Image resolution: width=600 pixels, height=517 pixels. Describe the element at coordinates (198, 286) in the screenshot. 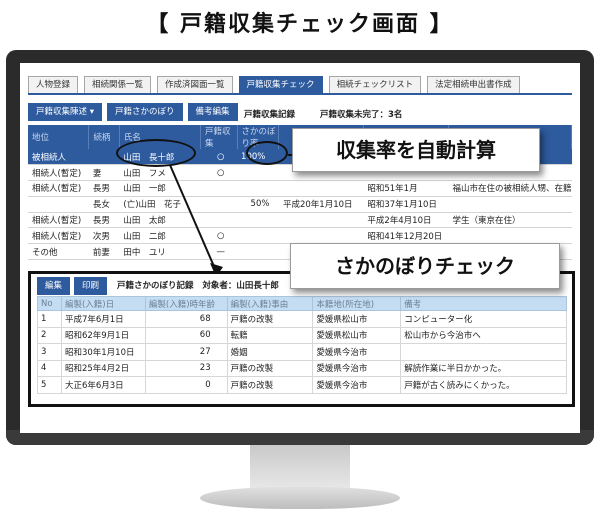

I see `panel-record-label: 戸籍さかのぼり記録 対象者：山田長十郎` at that location.